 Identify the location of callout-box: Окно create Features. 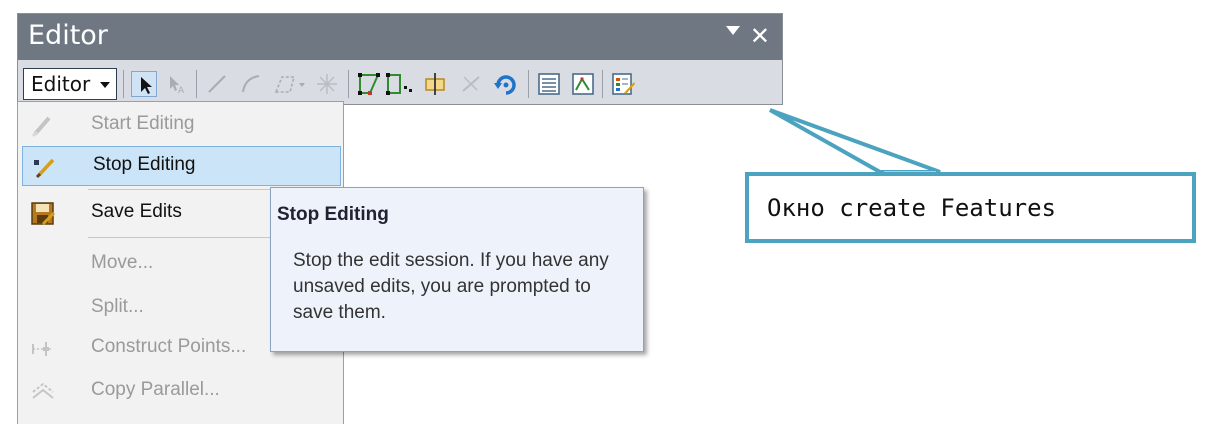
(970, 207).